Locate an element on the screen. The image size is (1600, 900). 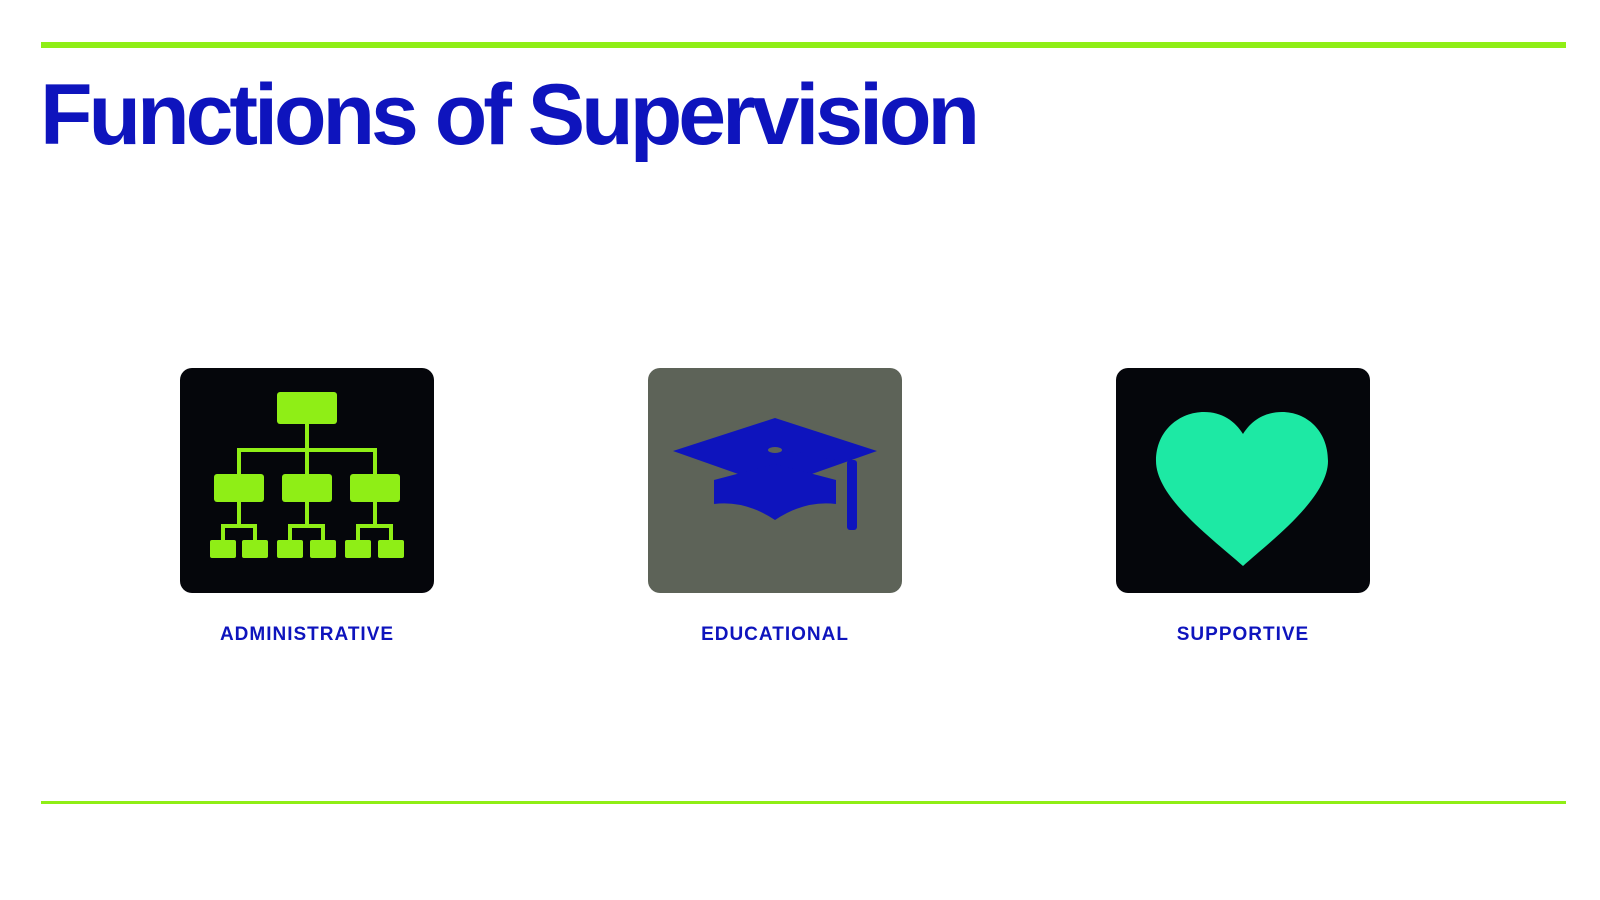
administrative-card is located at coordinates (307, 480).